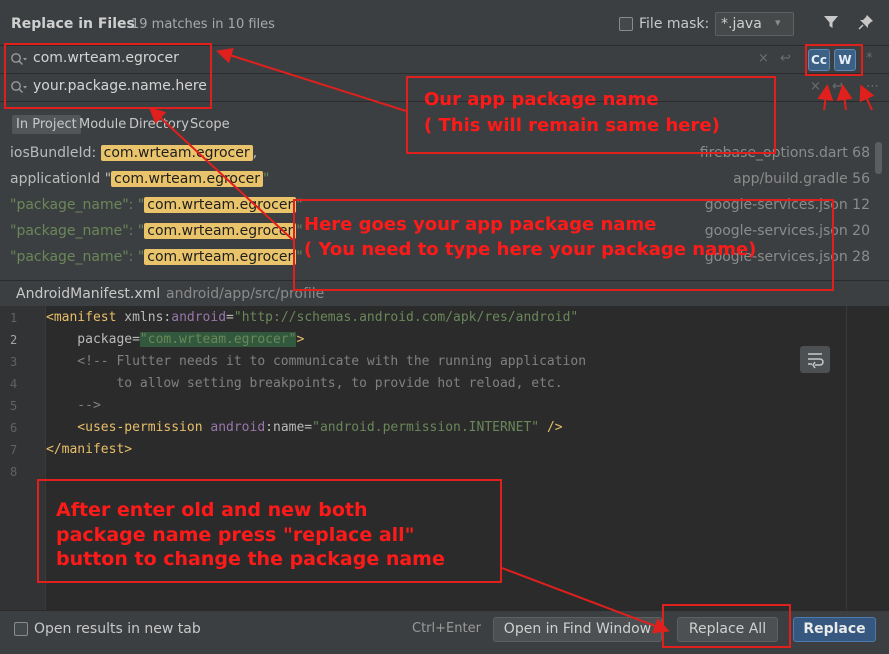 The width and height of the screenshot is (889, 654). What do you see at coordinates (235, 535) in the screenshot?
I see `annotation-text: package name press "replace all"` at bounding box center [235, 535].